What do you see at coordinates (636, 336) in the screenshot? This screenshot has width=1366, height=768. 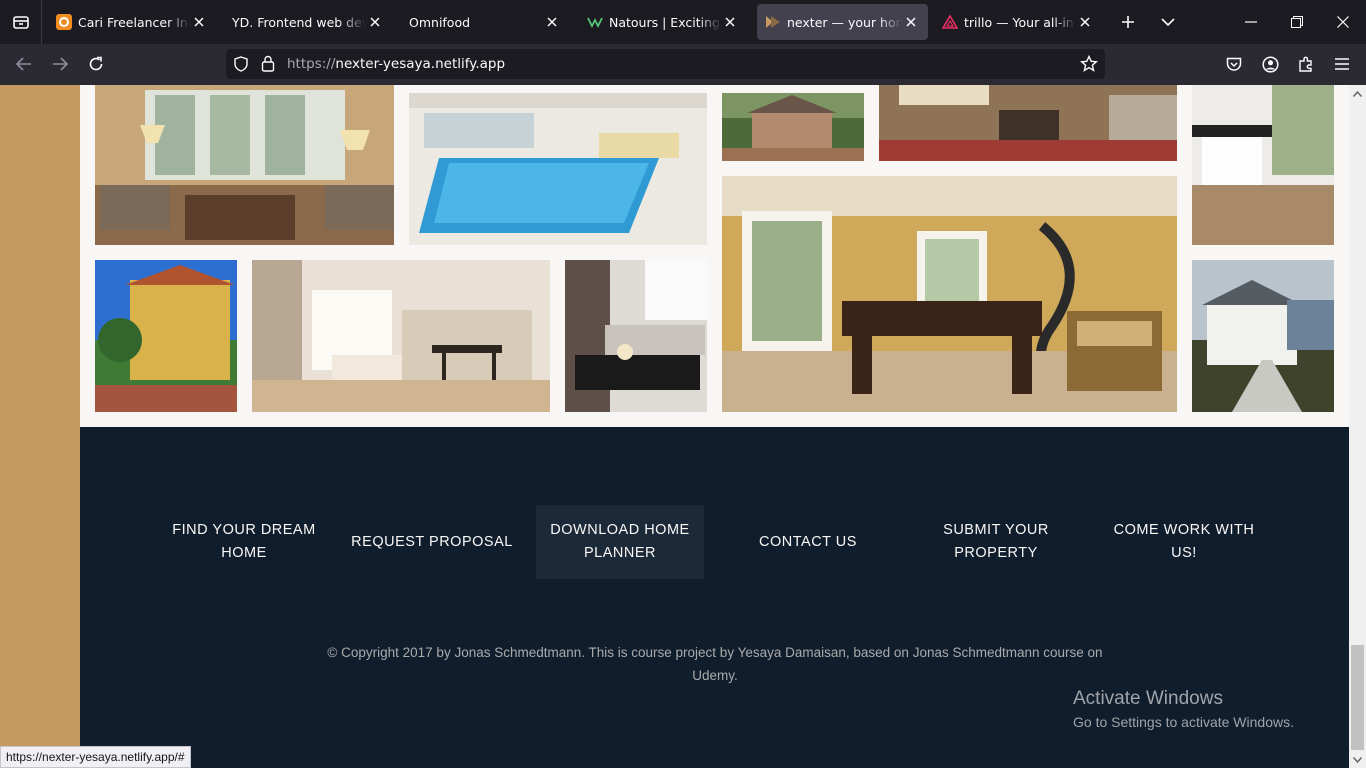 I see `gallery-image-modern-lounge` at bounding box center [636, 336].